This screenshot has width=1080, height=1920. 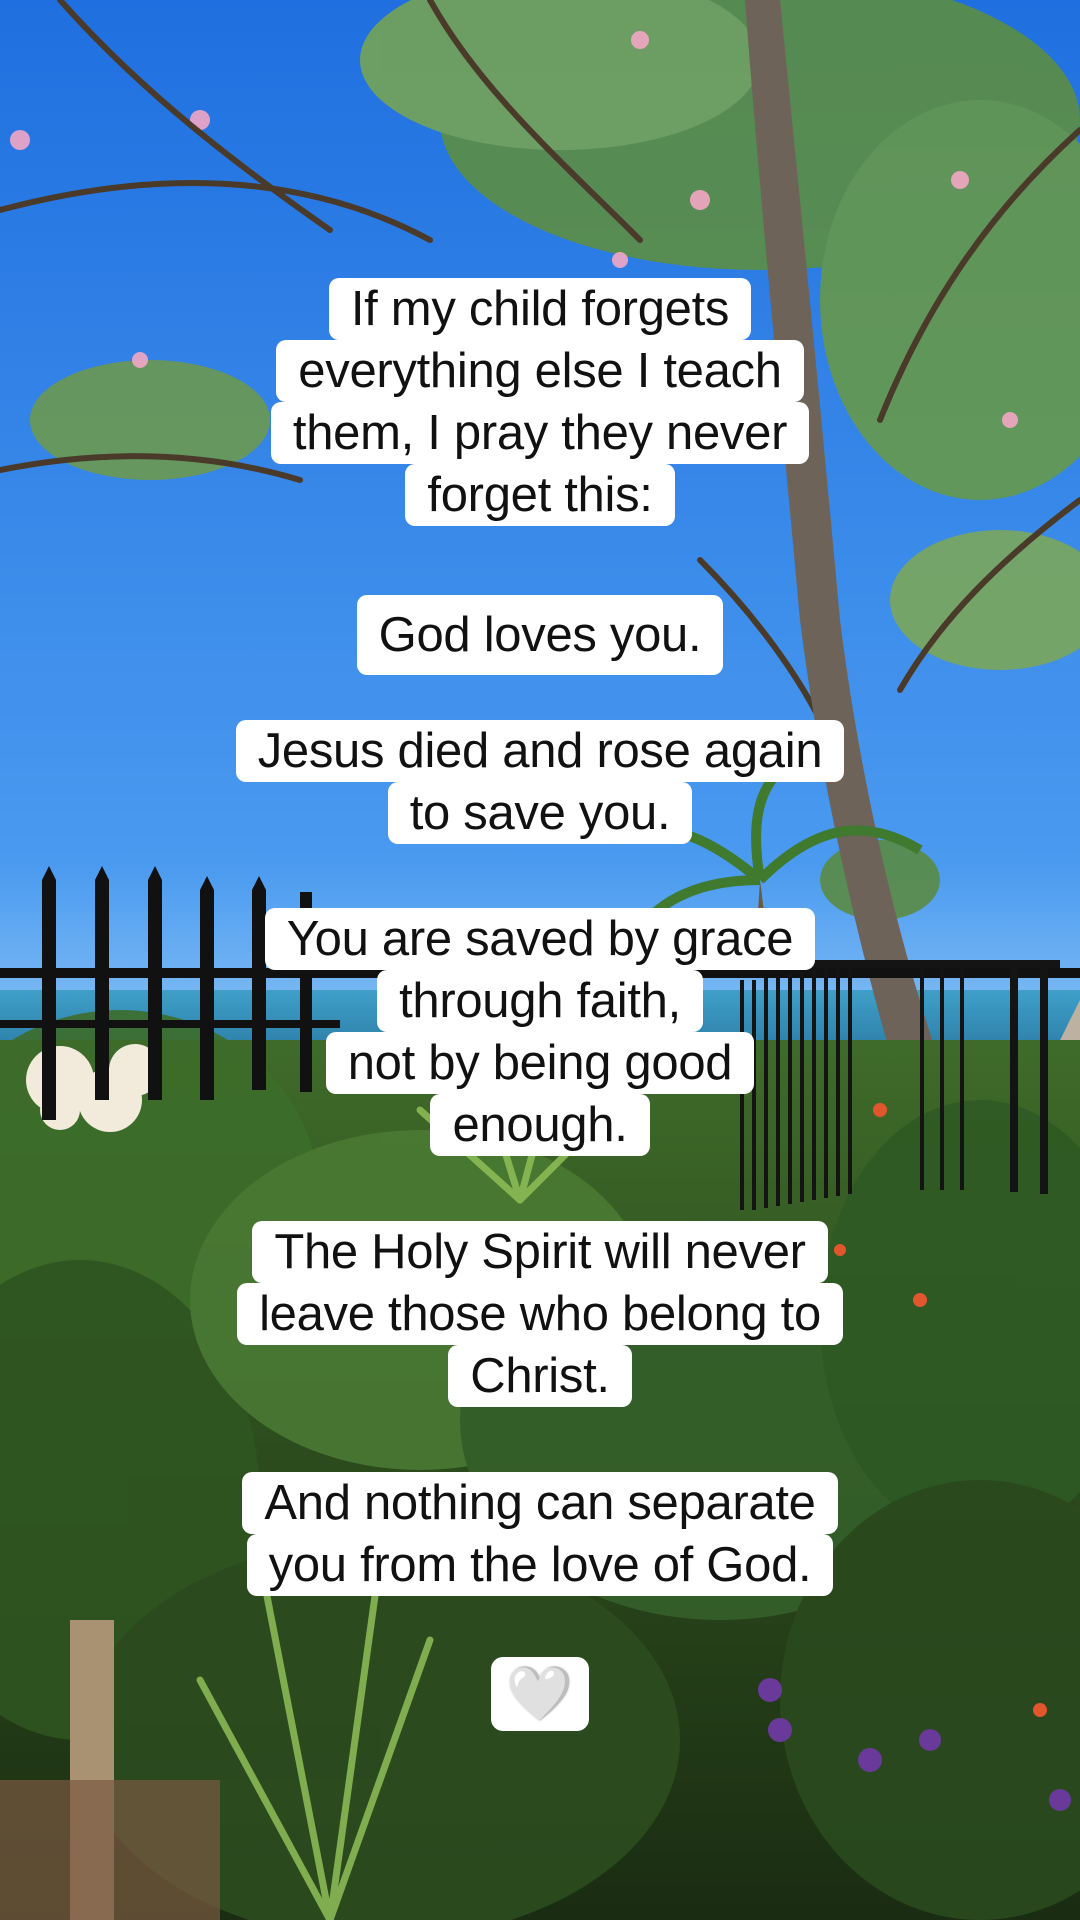 I want to click on caption-line: through faith,, so click(x=540, y=1001).